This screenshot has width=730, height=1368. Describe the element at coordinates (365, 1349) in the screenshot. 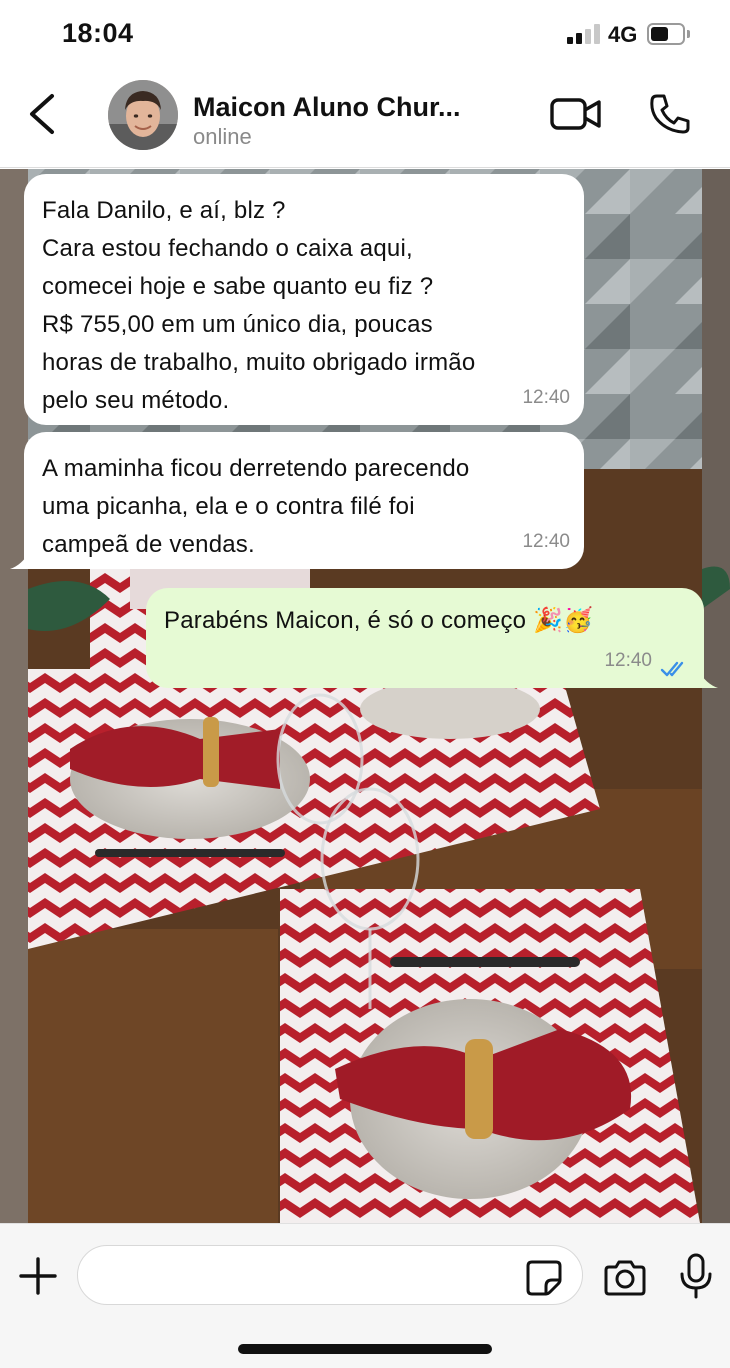

I see `home-indicator` at that location.